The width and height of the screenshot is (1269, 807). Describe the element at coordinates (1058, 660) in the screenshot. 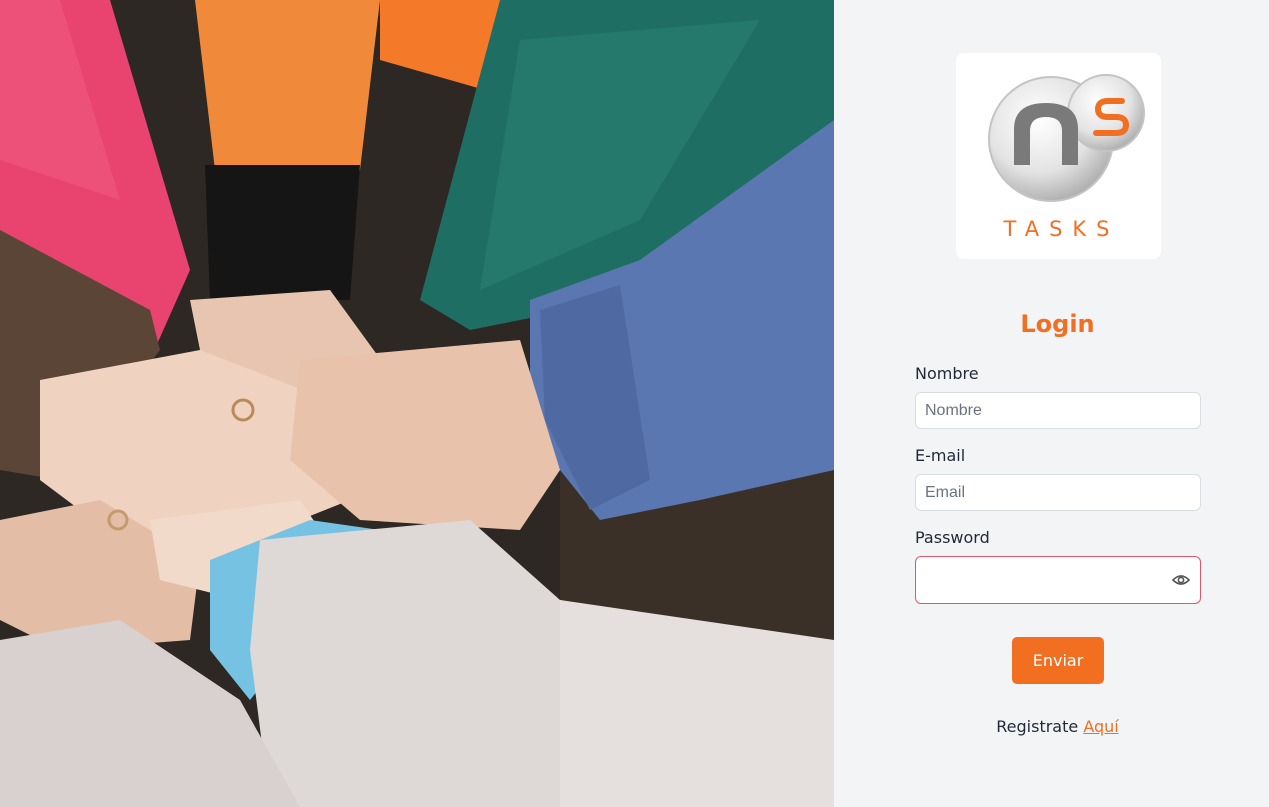

I see `submit-button: Enviar` at that location.